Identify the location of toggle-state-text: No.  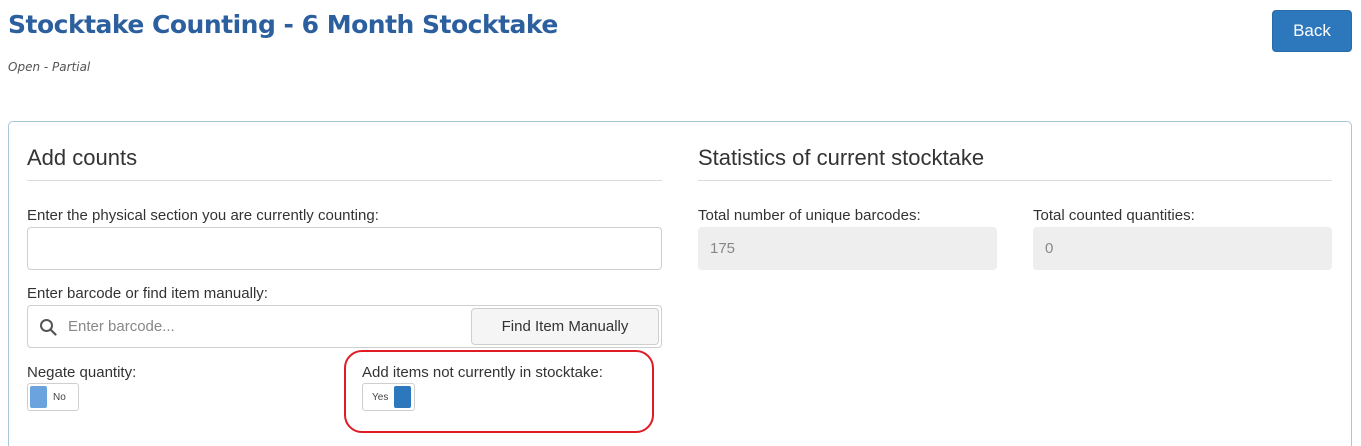
(59, 397).